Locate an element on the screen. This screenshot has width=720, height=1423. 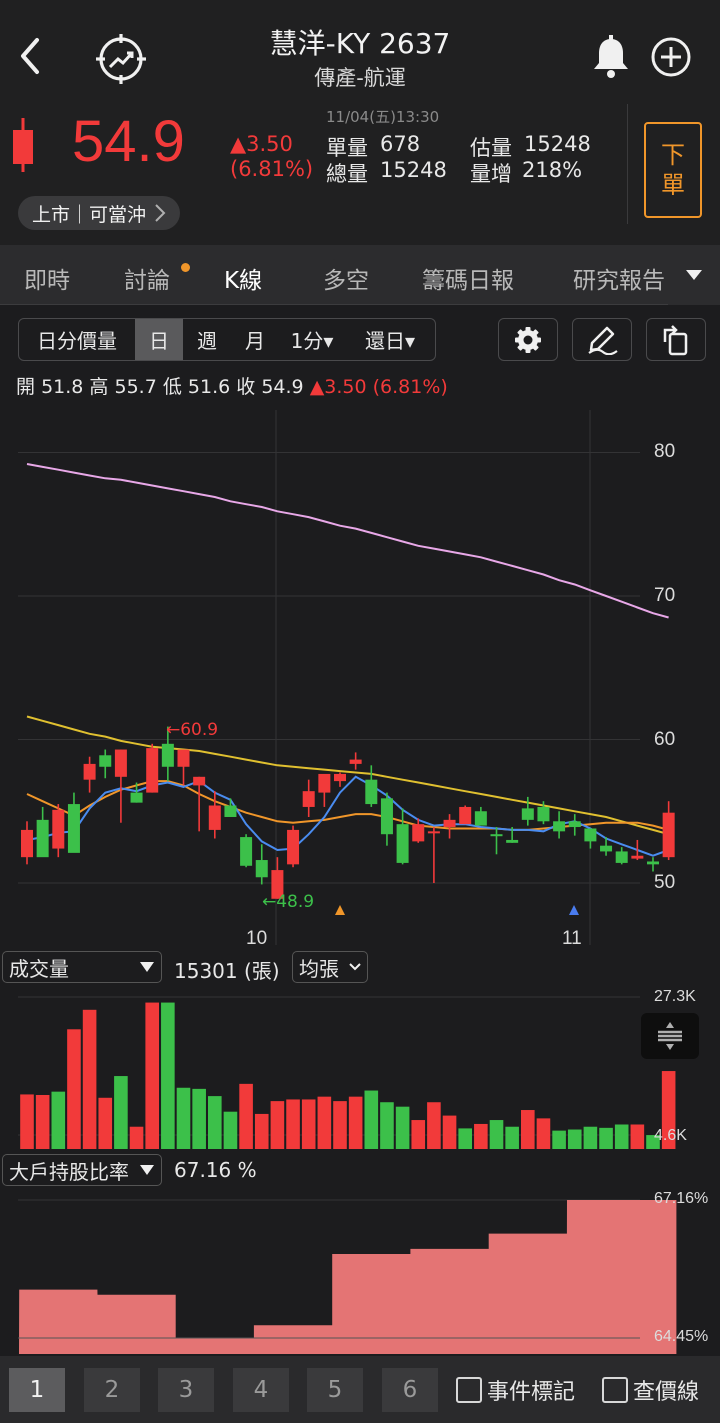
page-1-button: 1 is located at coordinates (37, 1390).